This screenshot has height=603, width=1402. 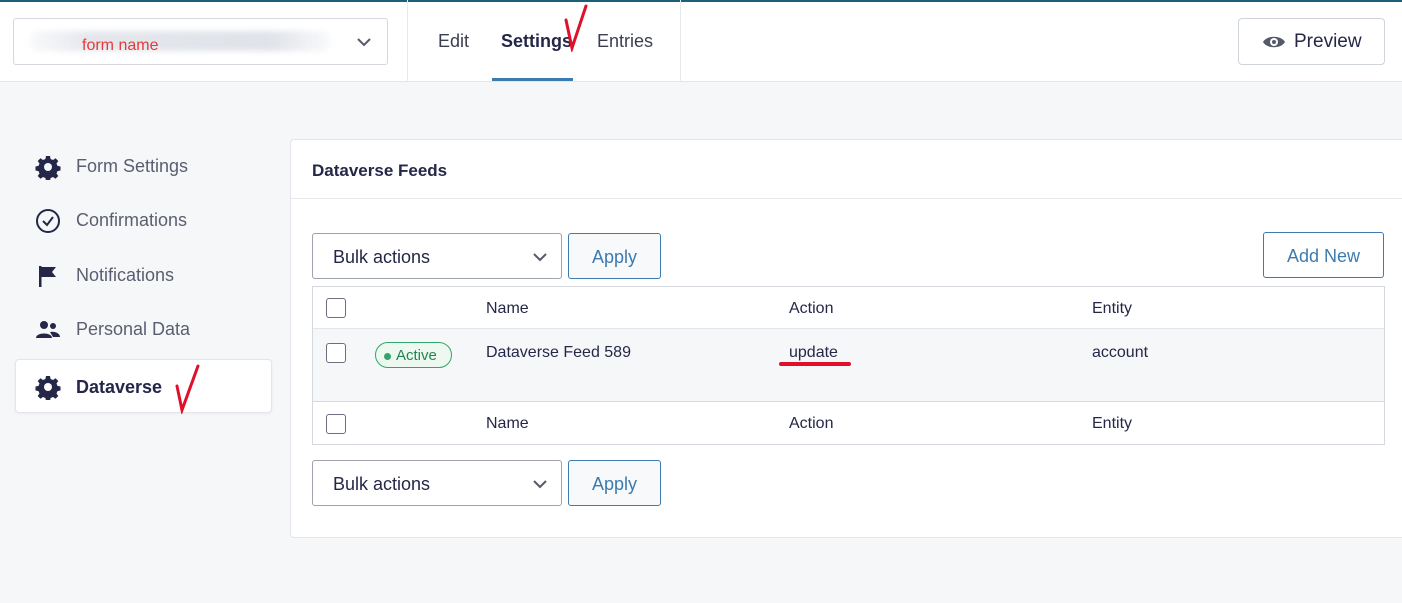 What do you see at coordinates (180, 41) in the screenshot?
I see `redacted-form-name` at bounding box center [180, 41].